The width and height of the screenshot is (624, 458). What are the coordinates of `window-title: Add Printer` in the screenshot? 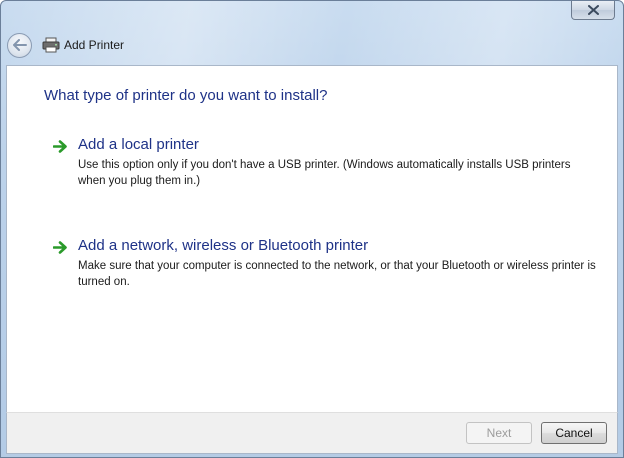 It's located at (94, 45).